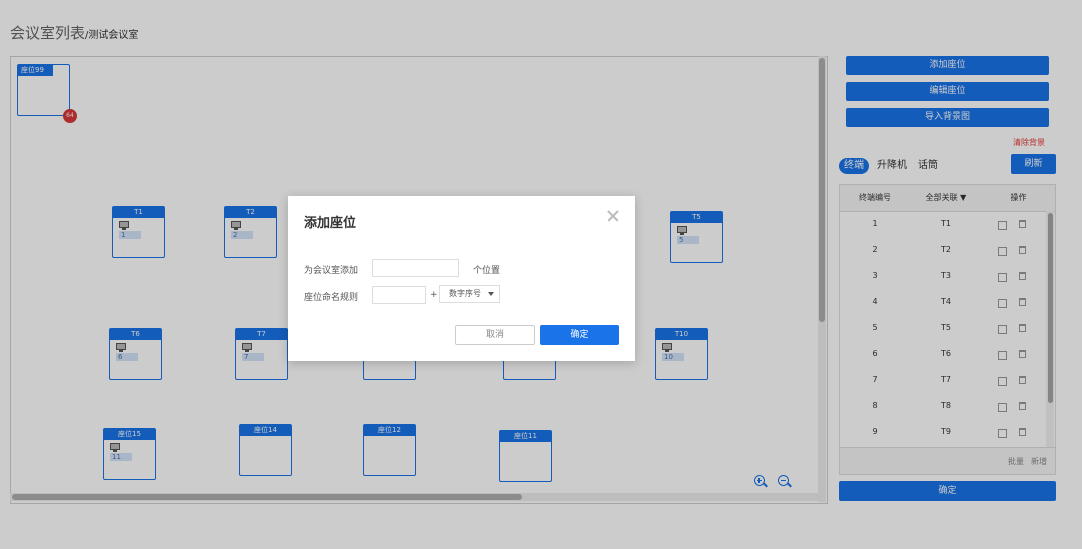  Describe the element at coordinates (491, 294) in the screenshot. I see `caret-down-icon` at that location.